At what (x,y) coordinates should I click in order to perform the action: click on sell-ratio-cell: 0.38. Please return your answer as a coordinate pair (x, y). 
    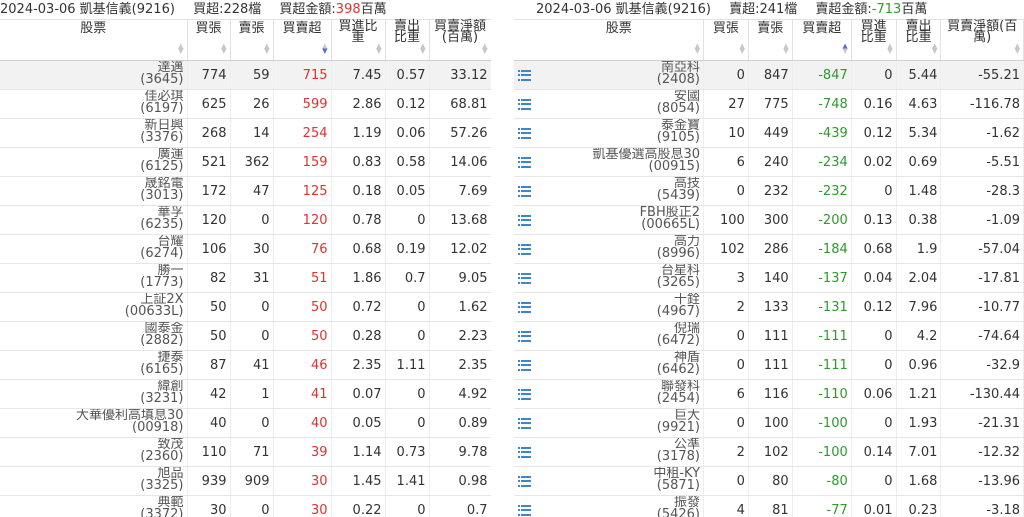
    Looking at the image, I should click on (919, 220).